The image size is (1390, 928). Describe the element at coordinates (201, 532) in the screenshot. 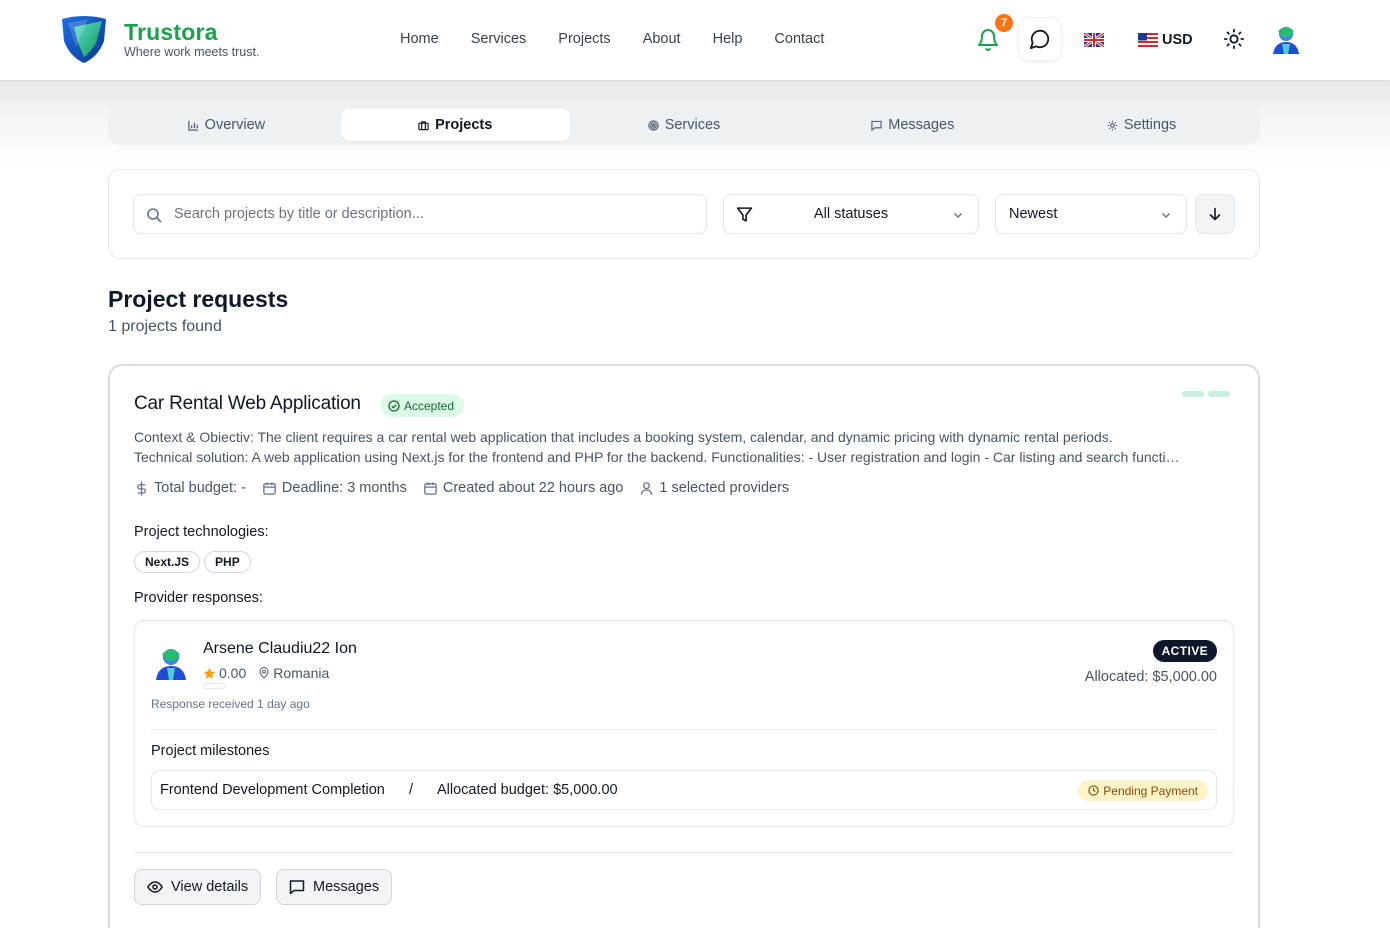

I see `technologies-label: Project technologies:` at that location.